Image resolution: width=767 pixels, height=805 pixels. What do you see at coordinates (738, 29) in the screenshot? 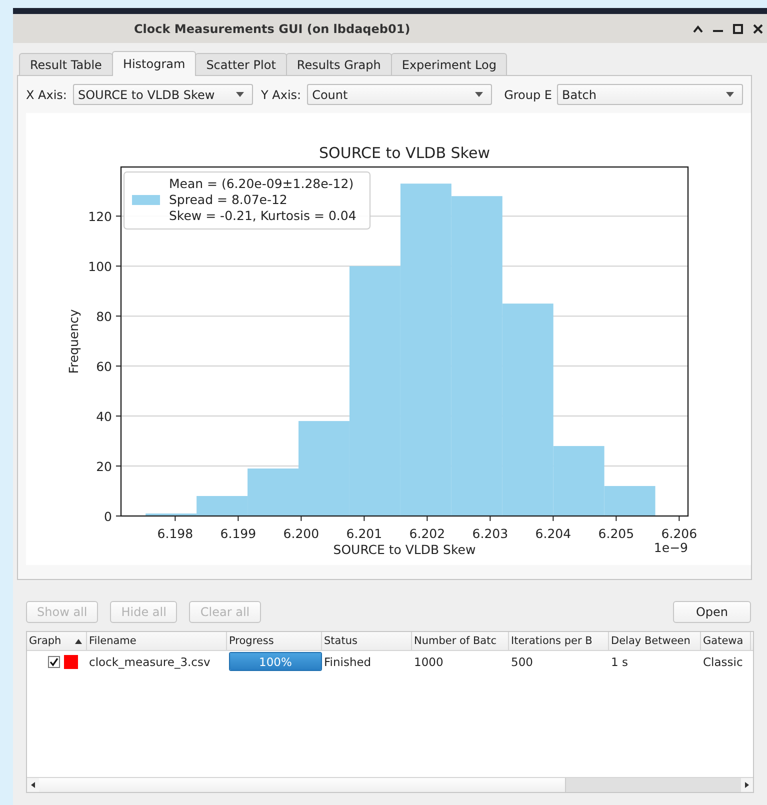
I see `maximize-icon` at bounding box center [738, 29].